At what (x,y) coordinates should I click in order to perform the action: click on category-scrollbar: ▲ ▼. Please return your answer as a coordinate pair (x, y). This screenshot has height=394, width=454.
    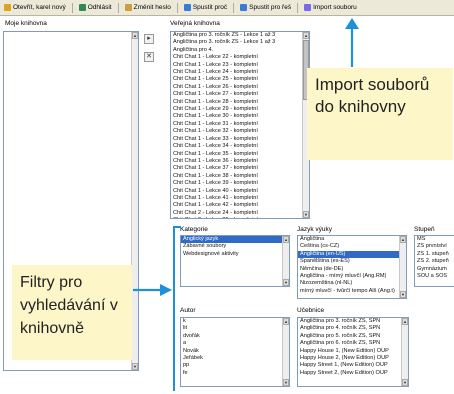
    Looking at the image, I should click on (285, 261).